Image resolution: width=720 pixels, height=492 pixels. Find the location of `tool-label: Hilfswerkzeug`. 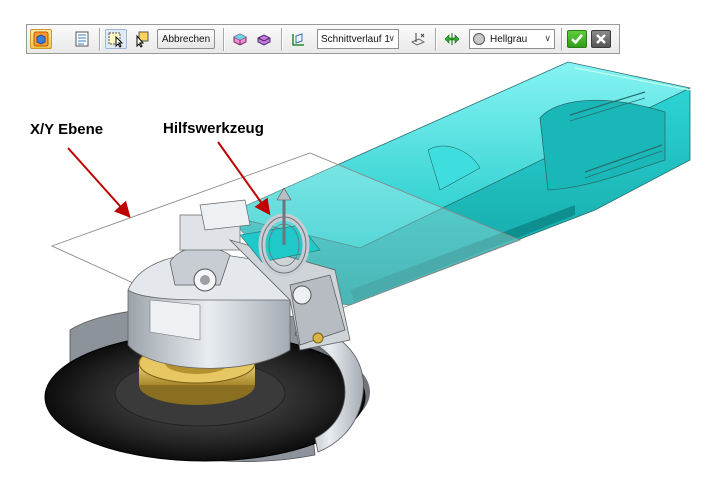

tool-label: Hilfswerkzeug is located at coordinates (213, 128).